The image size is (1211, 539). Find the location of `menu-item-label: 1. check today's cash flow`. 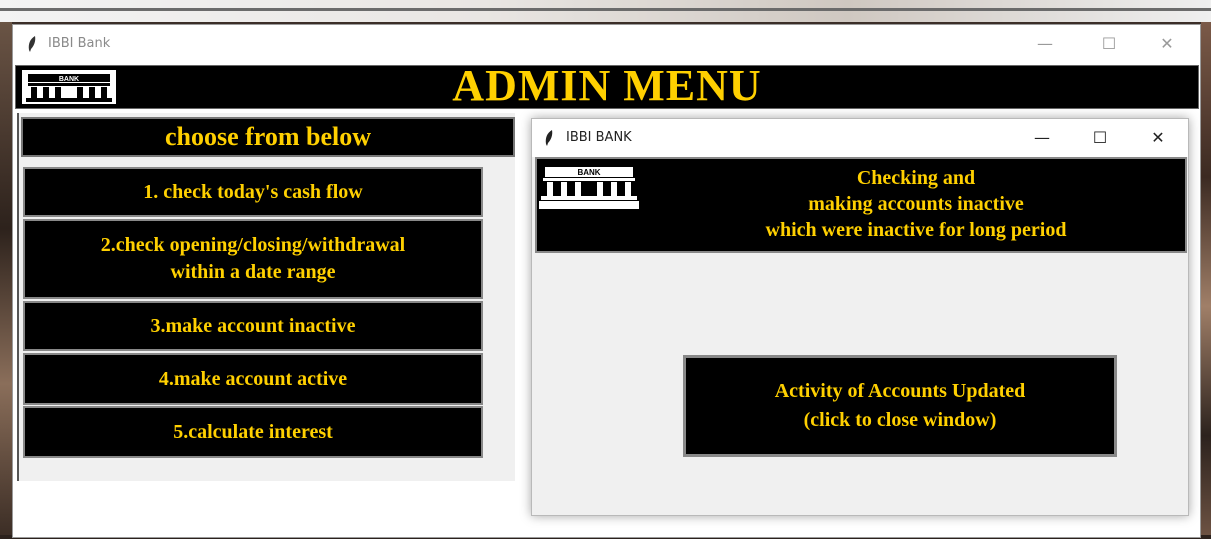

menu-item-label: 1. check today's cash flow is located at coordinates (253, 191).